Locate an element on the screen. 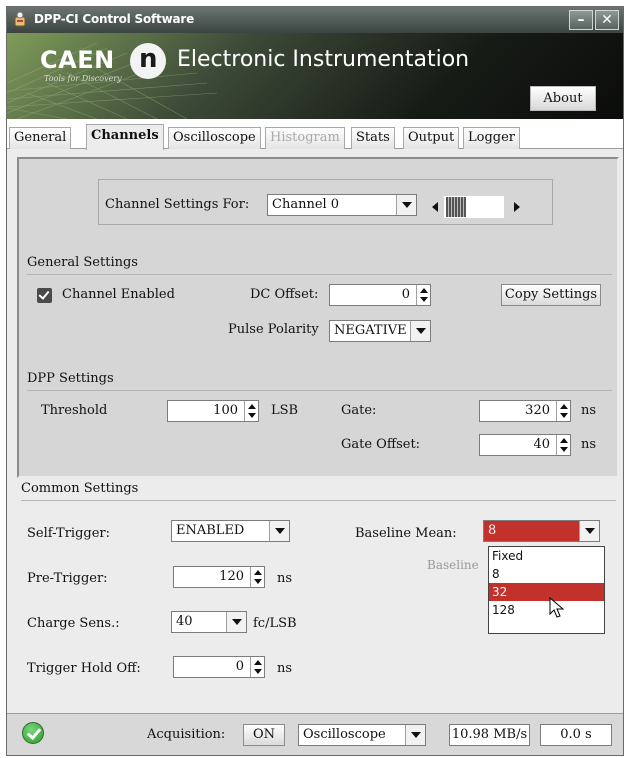  dropdown-option-highlighted: 32 is located at coordinates (546, 592).